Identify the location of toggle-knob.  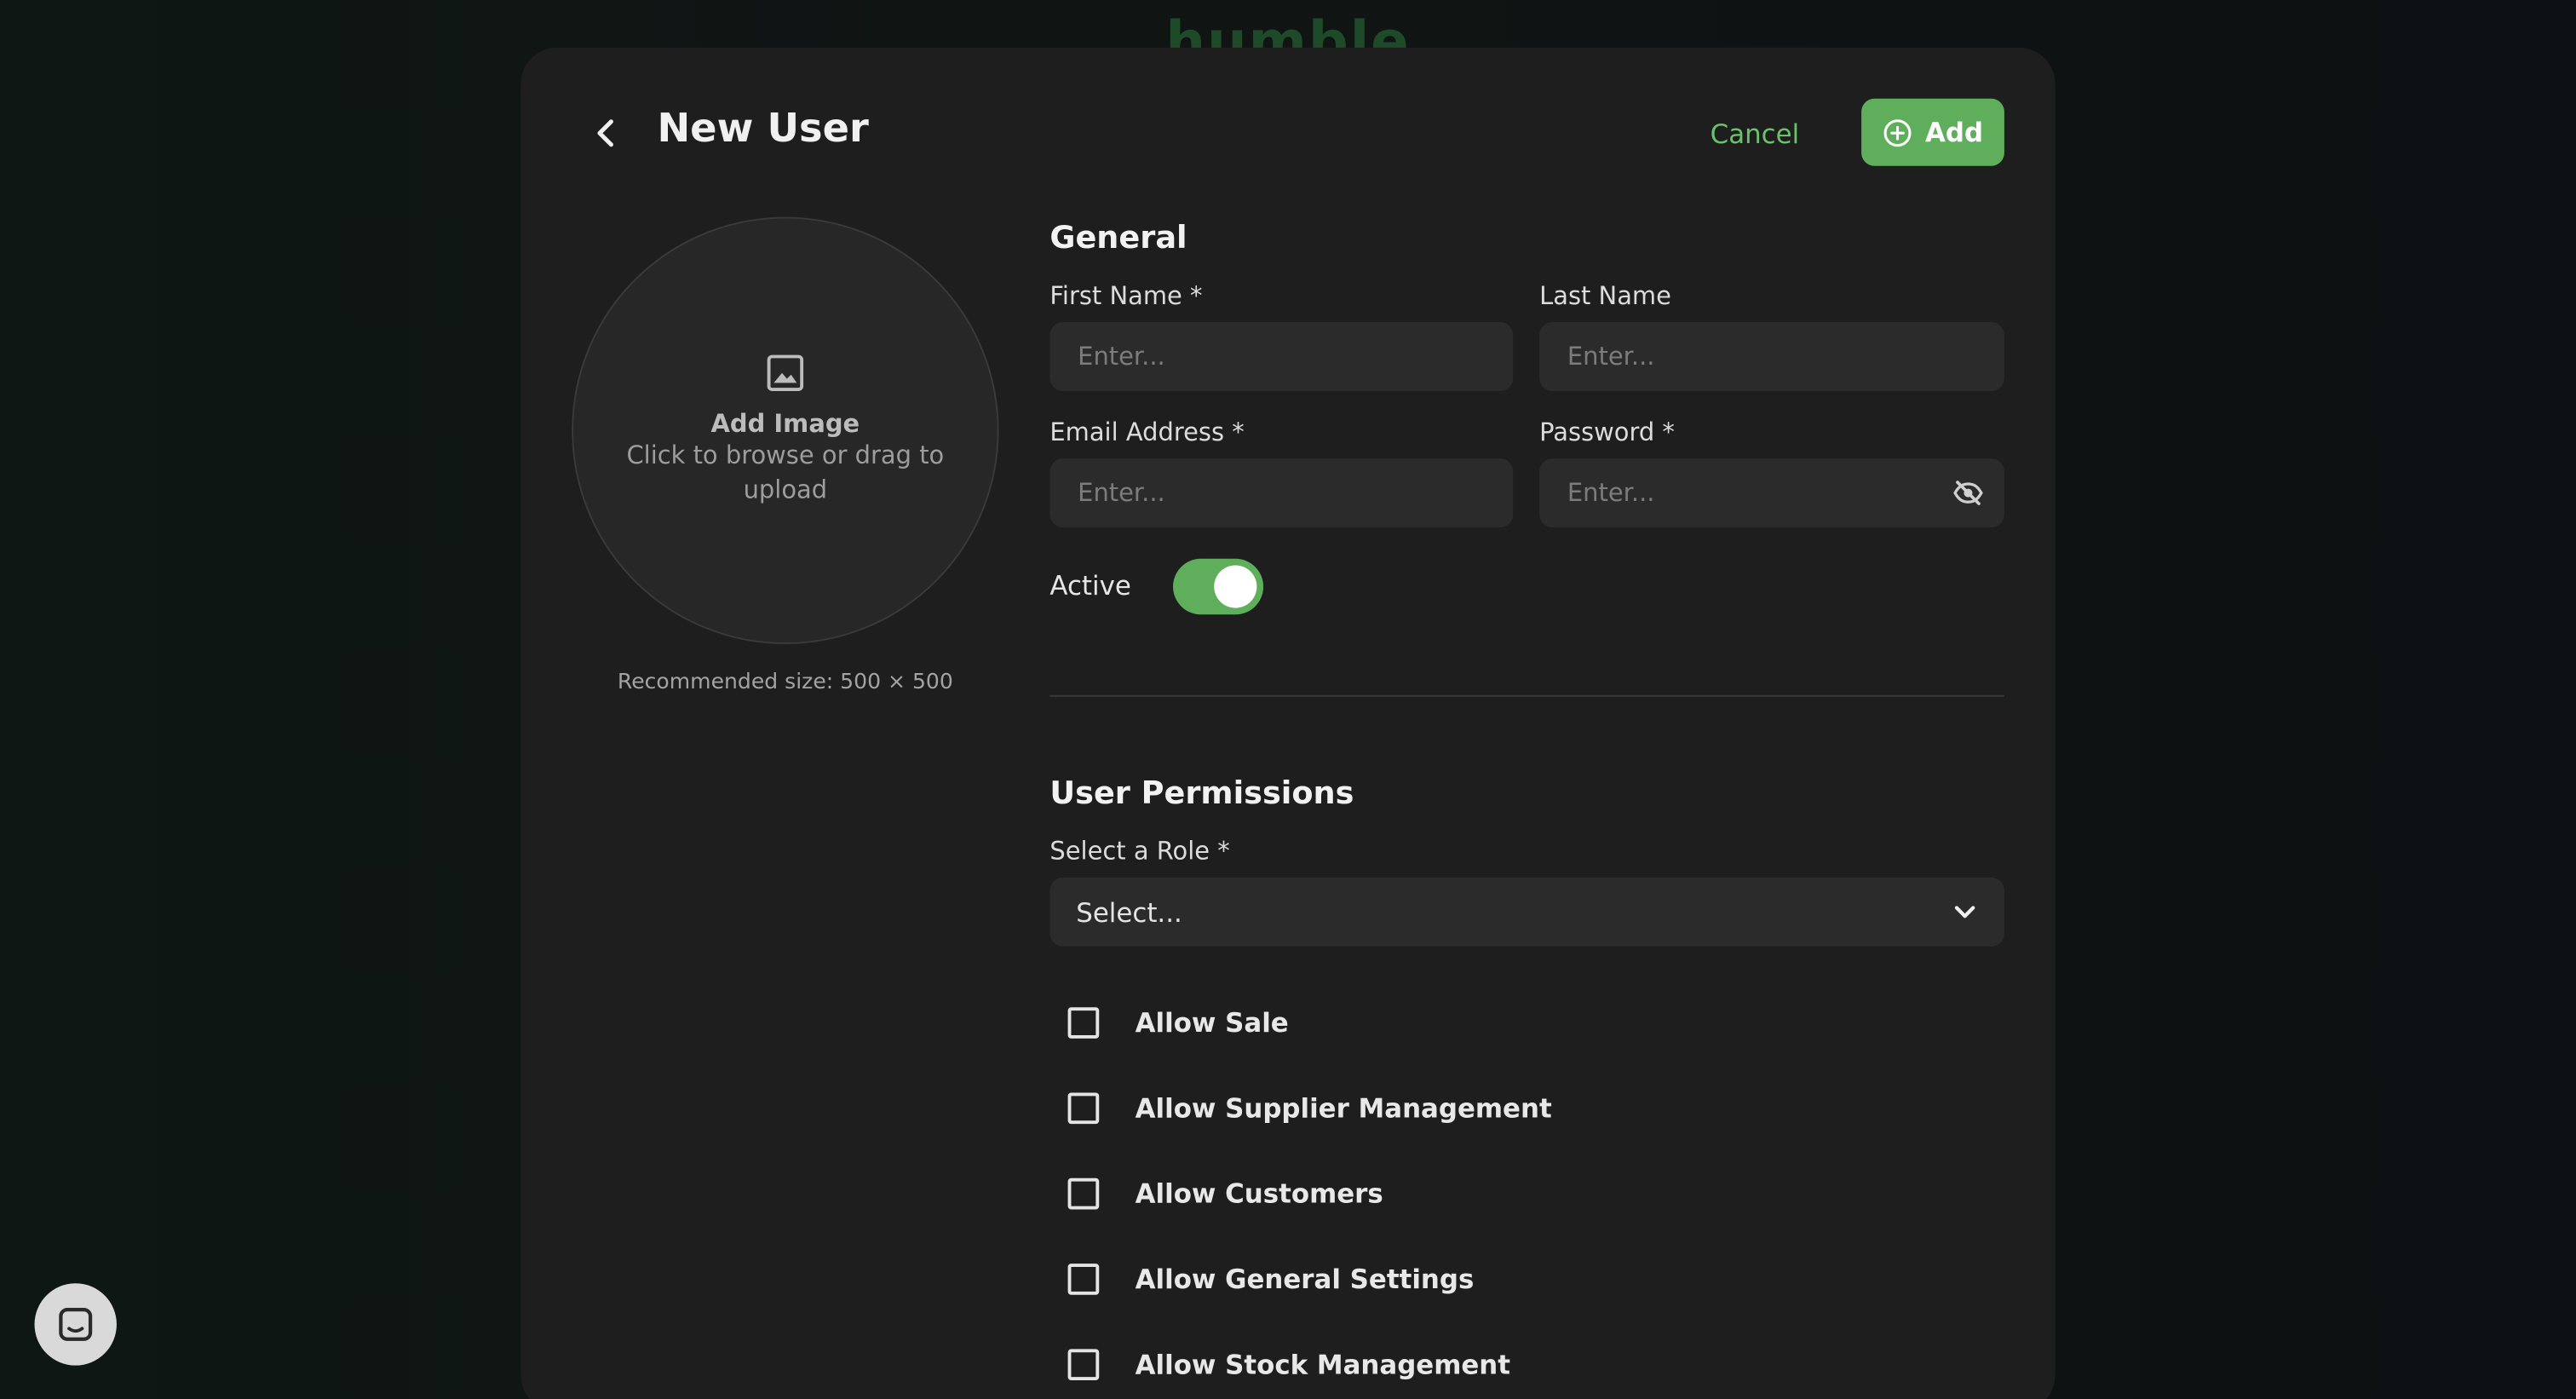
(1236, 587).